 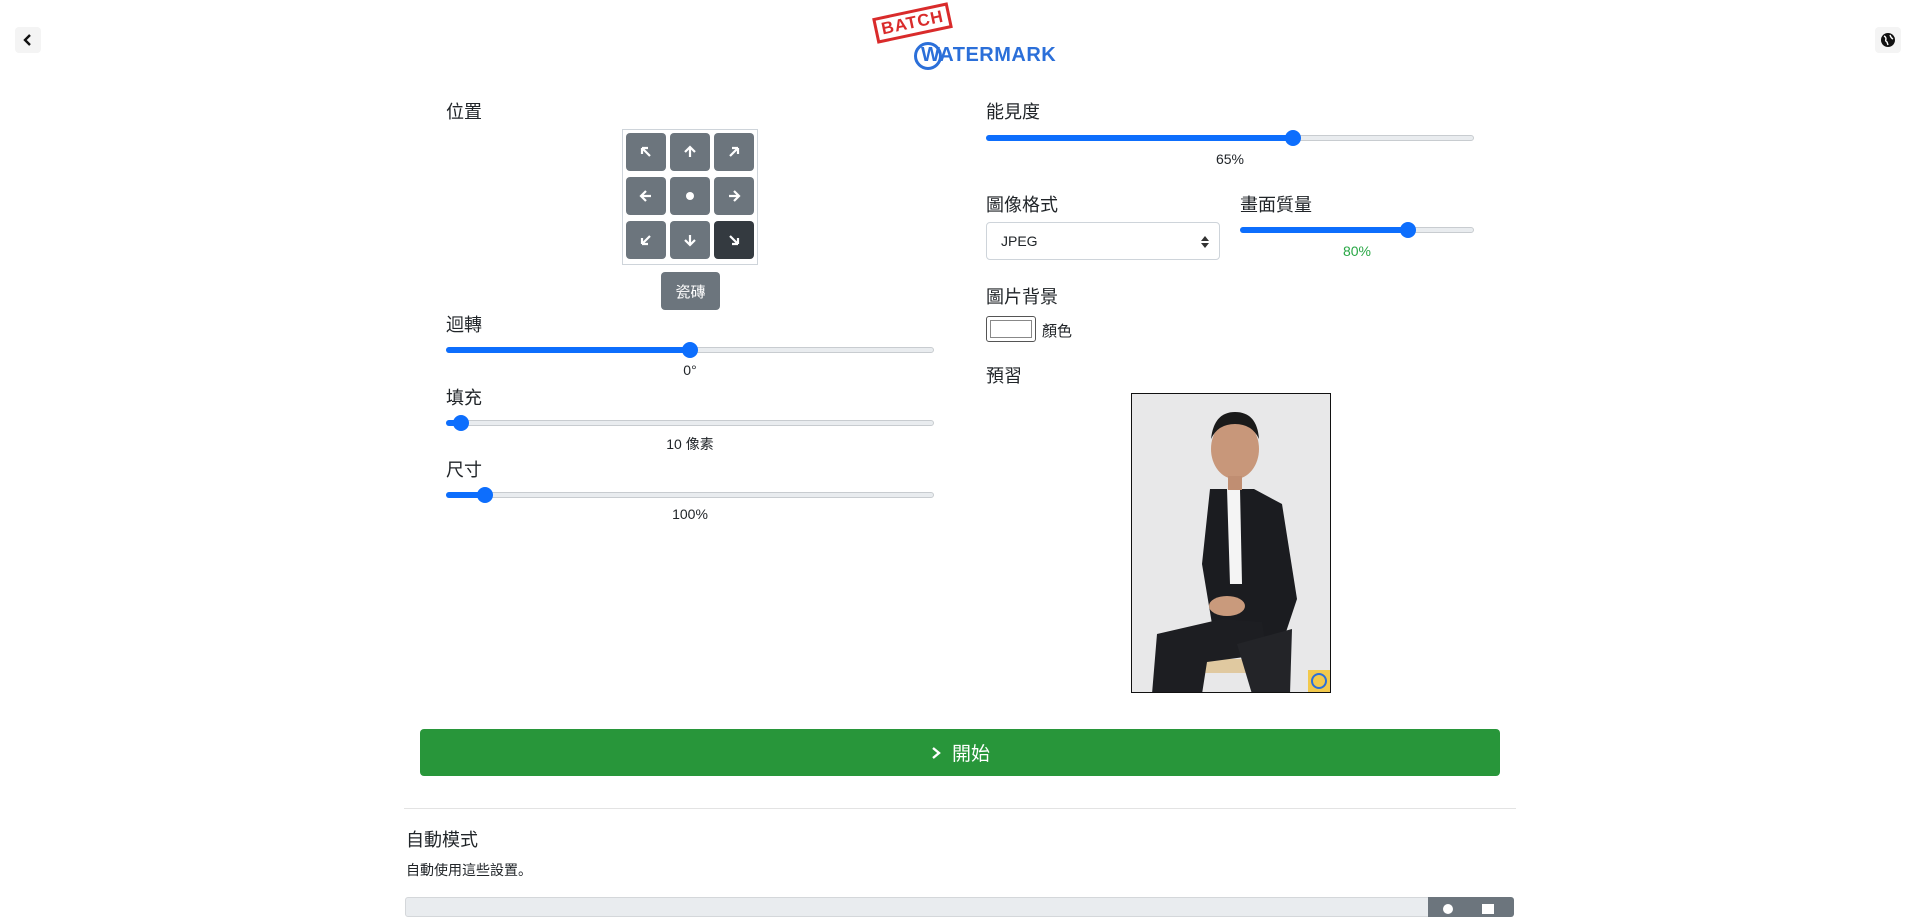 I want to click on position-grid, so click(x=690, y=197).